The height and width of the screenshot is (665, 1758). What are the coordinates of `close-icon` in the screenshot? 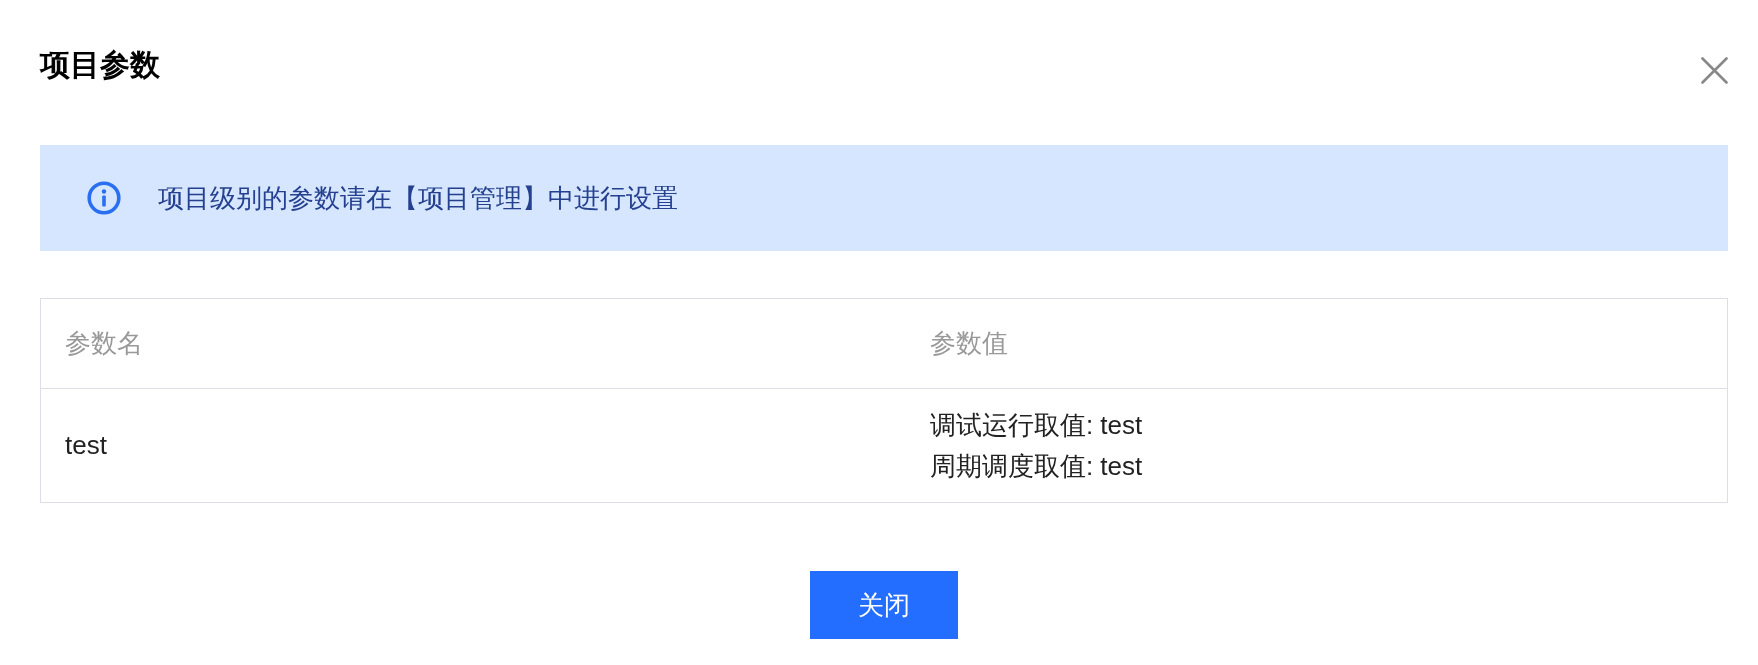 It's located at (1714, 70).